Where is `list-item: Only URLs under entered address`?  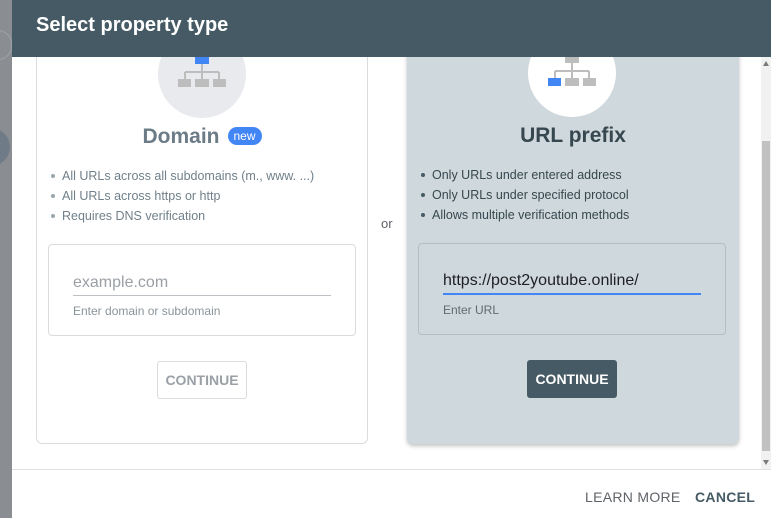 list-item: Only URLs under entered address is located at coordinates (525, 175).